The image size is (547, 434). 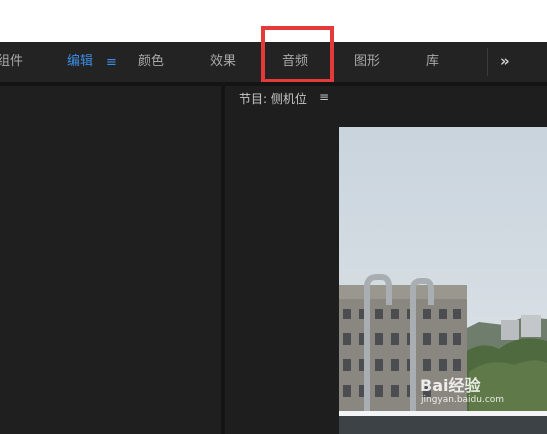 What do you see at coordinates (151, 62) in the screenshot?
I see `tab-color: 颜色` at bounding box center [151, 62].